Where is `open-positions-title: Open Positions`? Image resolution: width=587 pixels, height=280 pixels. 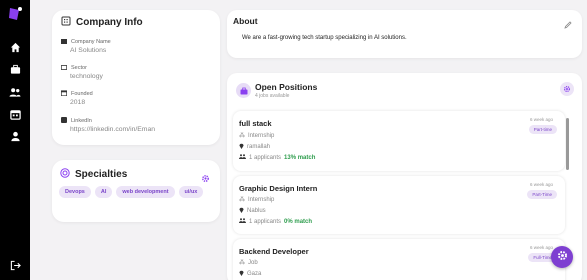 open-positions-title: Open Positions is located at coordinates (286, 87).